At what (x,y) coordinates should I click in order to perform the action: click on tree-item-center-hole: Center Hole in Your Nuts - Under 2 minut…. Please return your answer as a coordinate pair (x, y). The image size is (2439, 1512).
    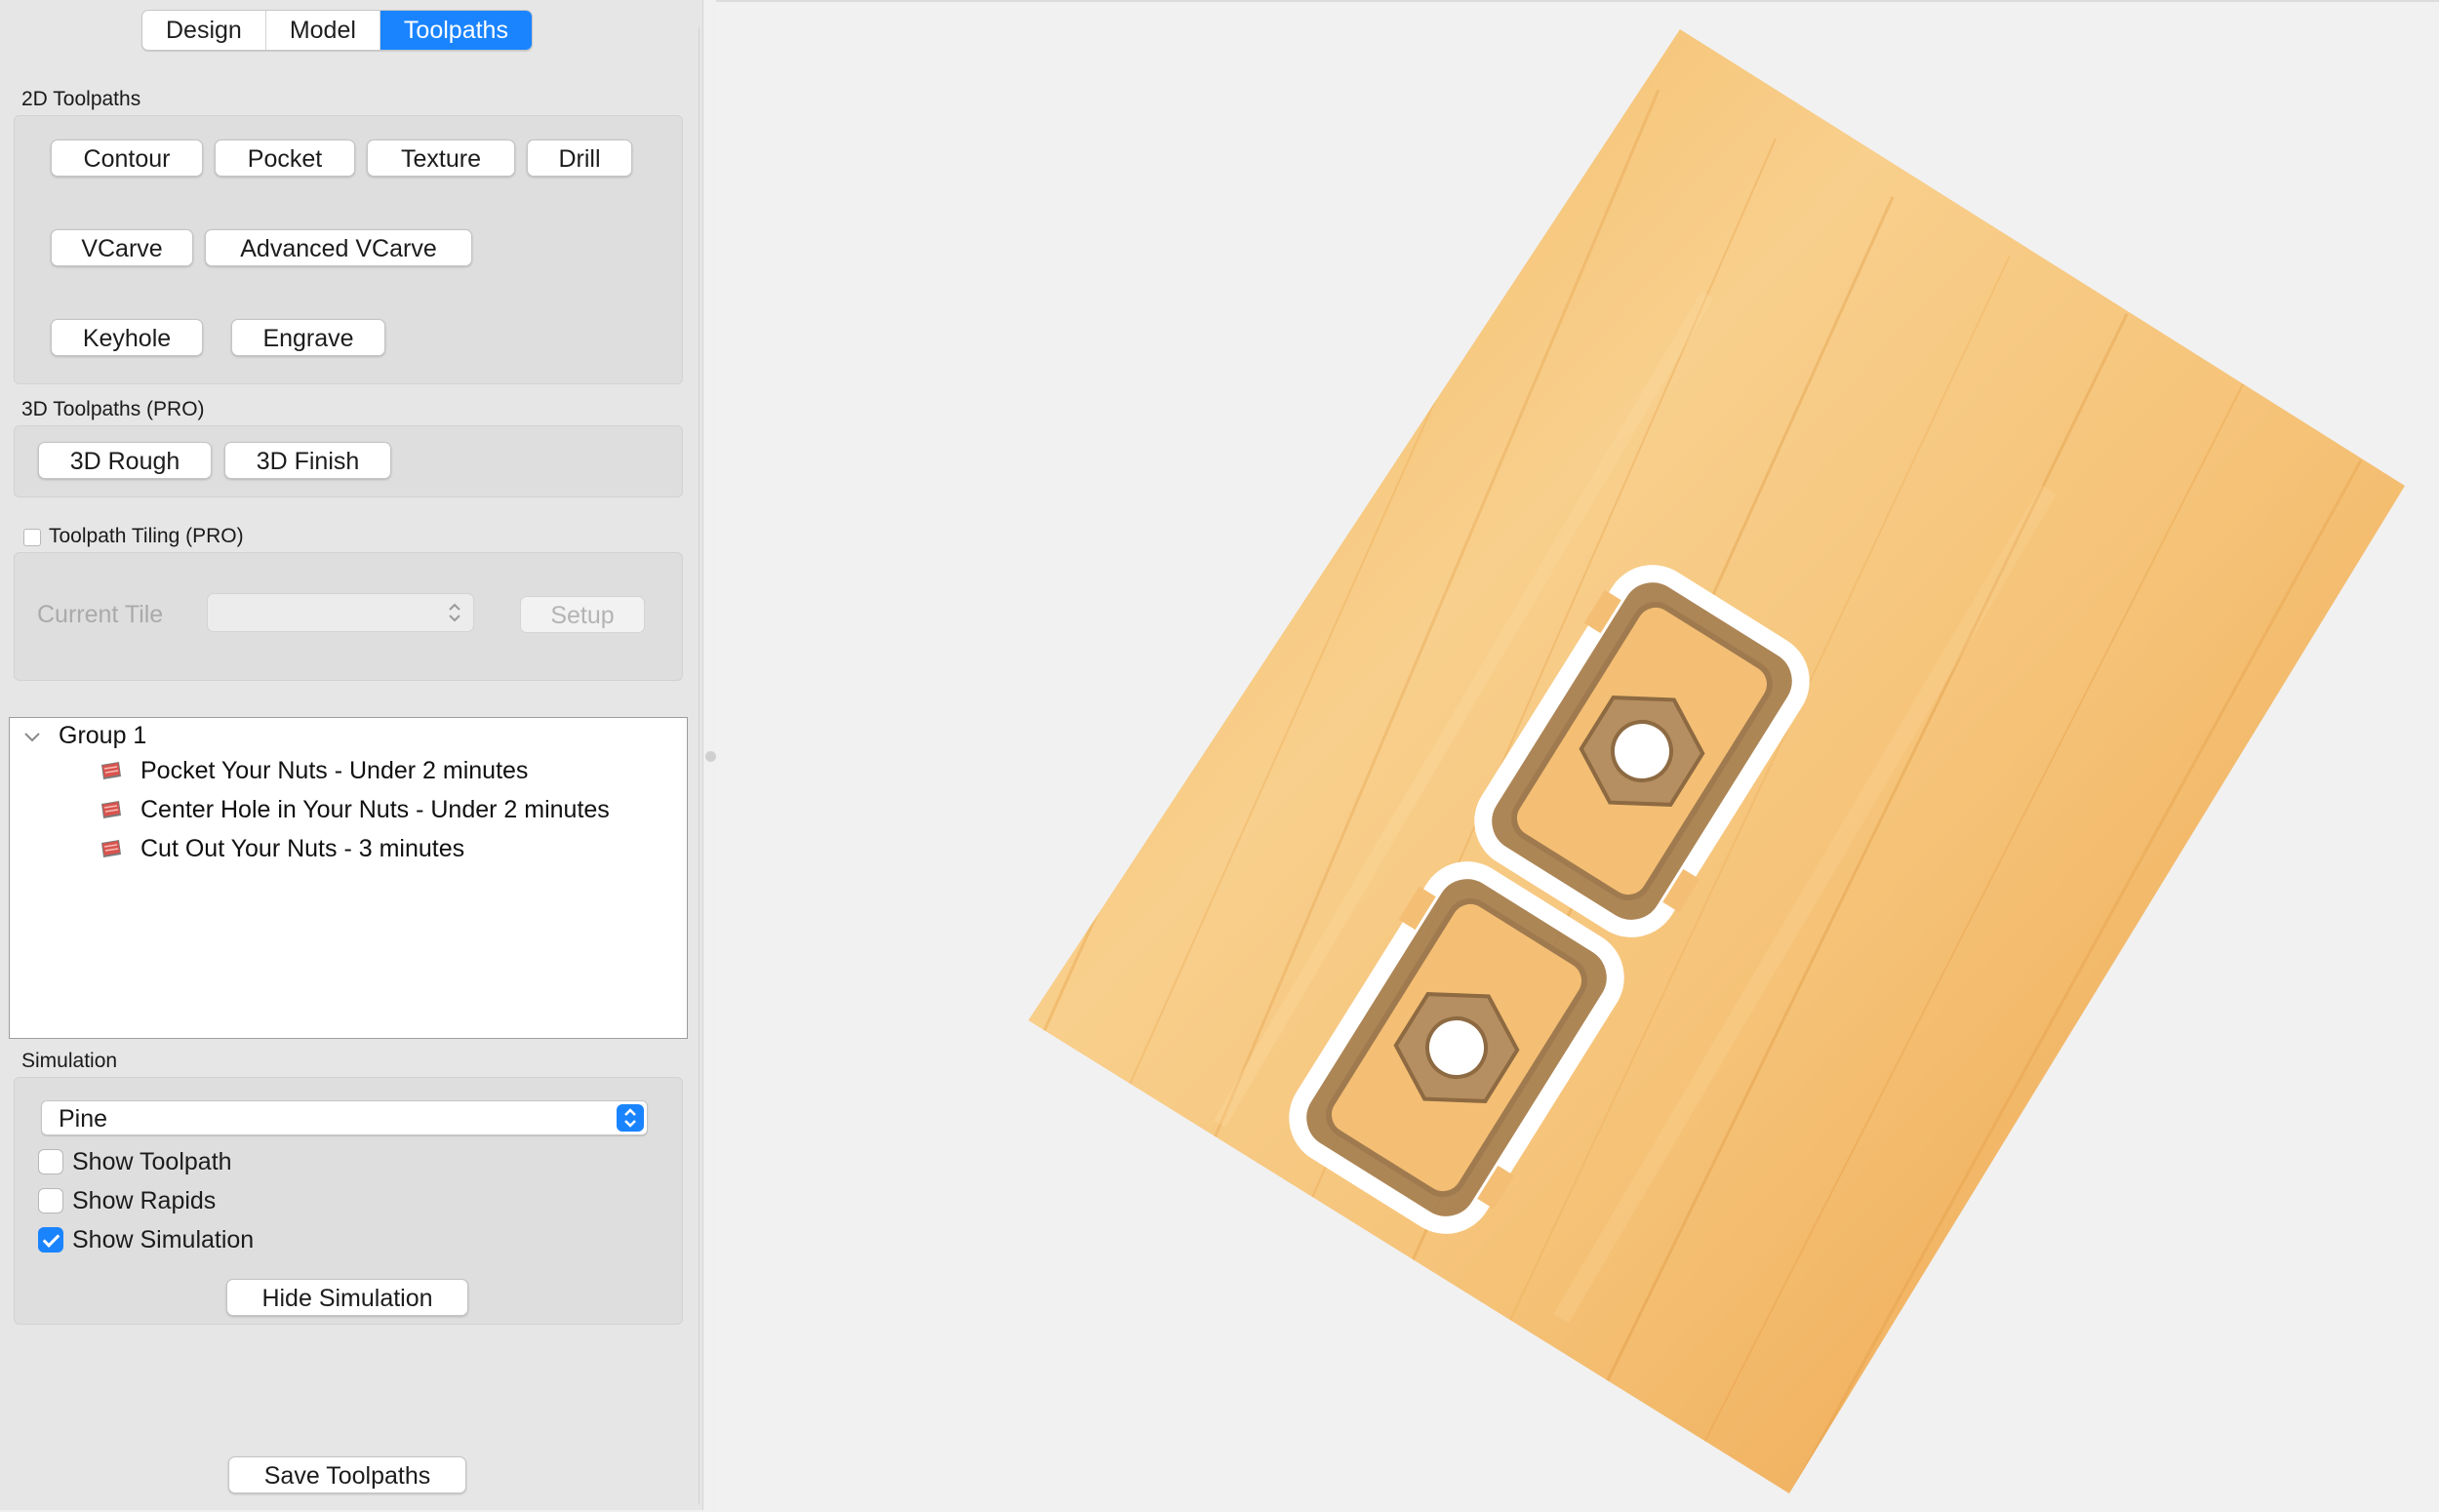
    Looking at the image, I should click on (375, 810).